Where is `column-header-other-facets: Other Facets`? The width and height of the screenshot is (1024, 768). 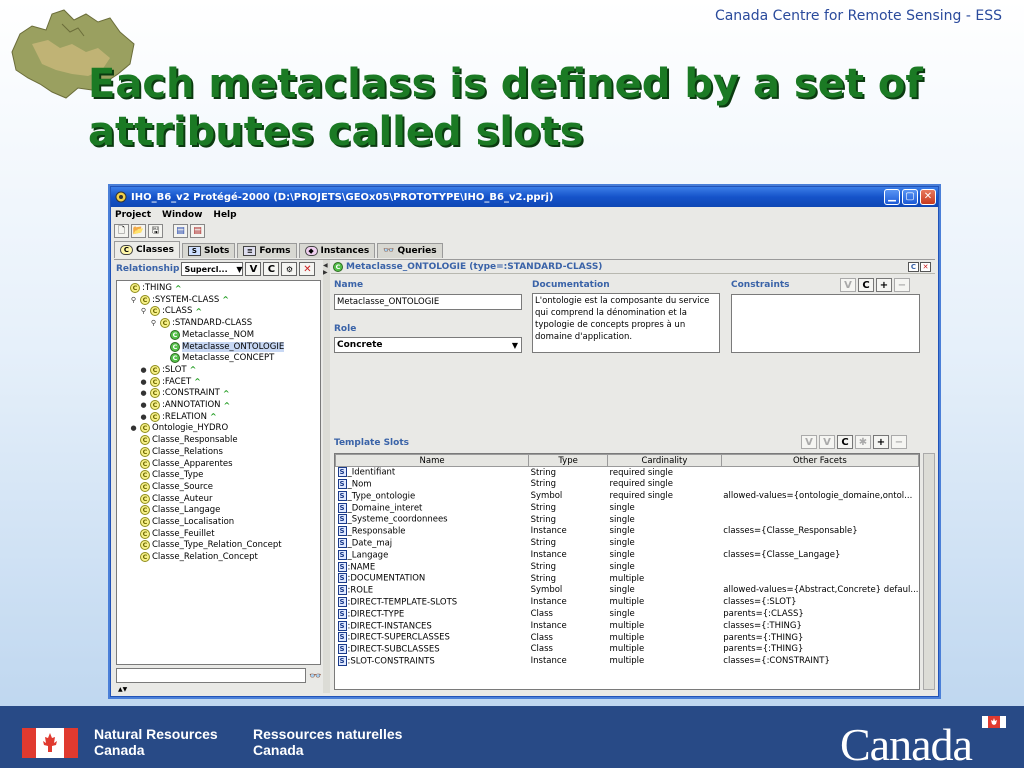 column-header-other-facets: Other Facets is located at coordinates (819, 460).